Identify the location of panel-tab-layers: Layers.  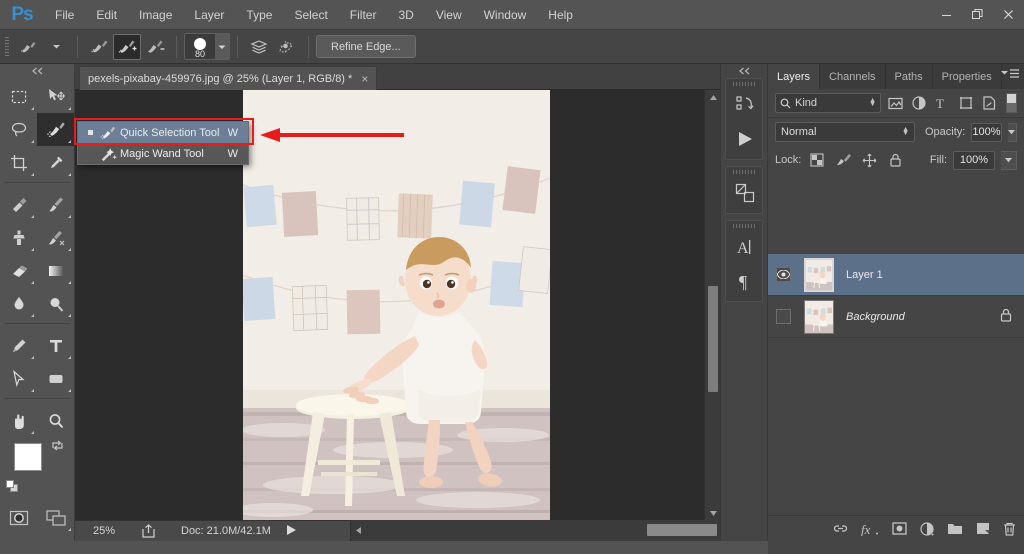
(794, 76).